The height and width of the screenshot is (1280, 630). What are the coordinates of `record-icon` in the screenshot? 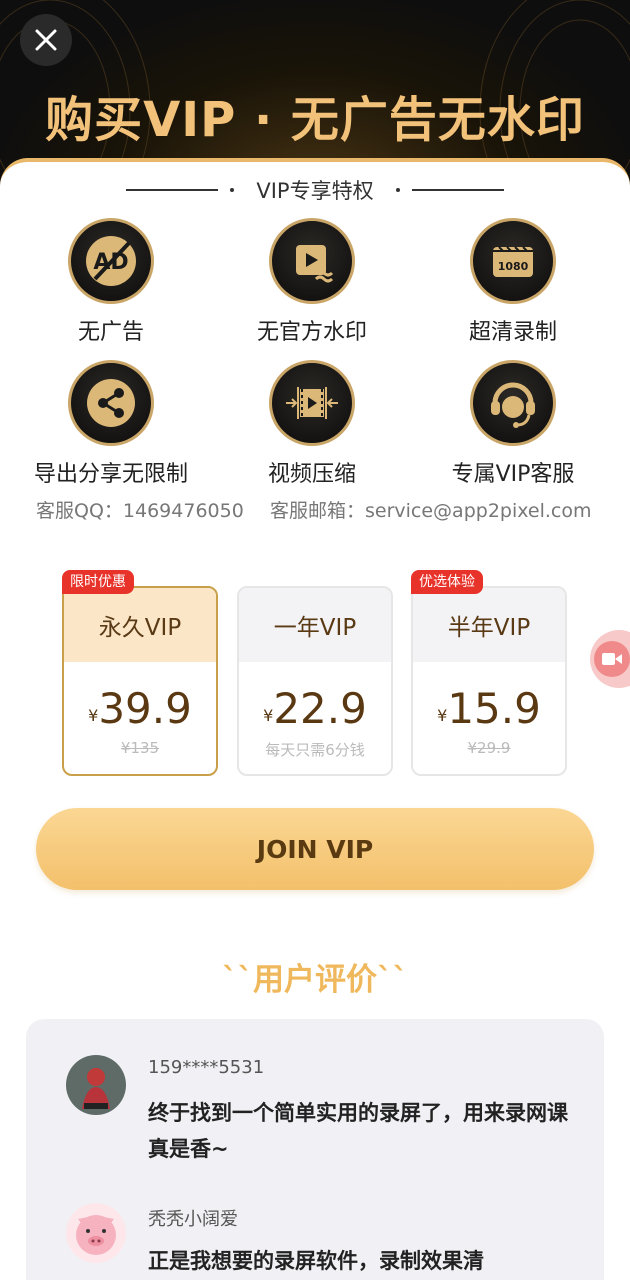 It's located at (612, 659).